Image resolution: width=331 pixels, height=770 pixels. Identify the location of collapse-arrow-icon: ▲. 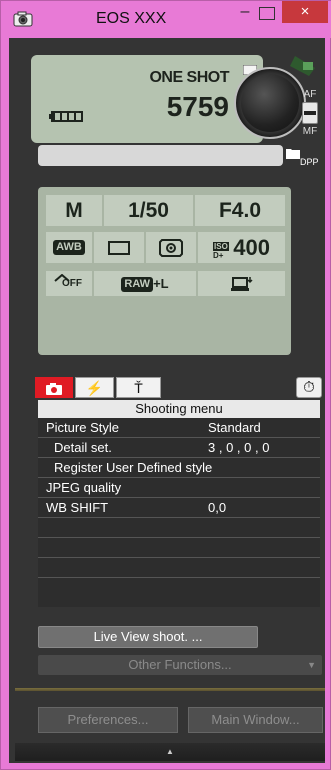
(170, 751).